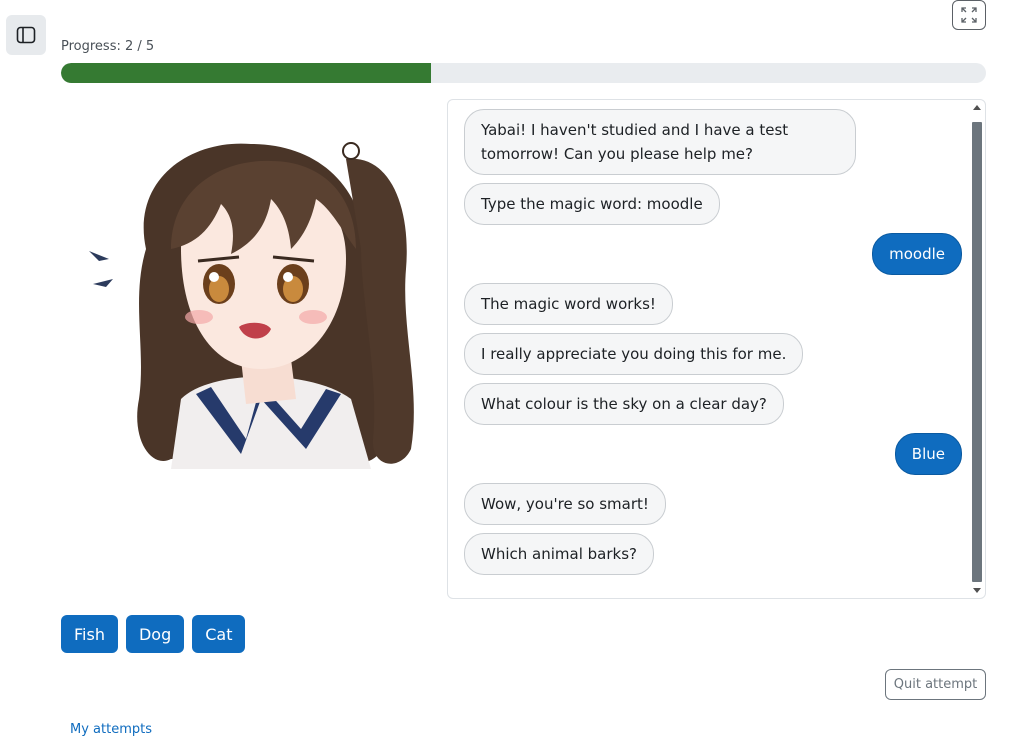  I want to click on answer-options: Fish Dog Cat, so click(153, 634).